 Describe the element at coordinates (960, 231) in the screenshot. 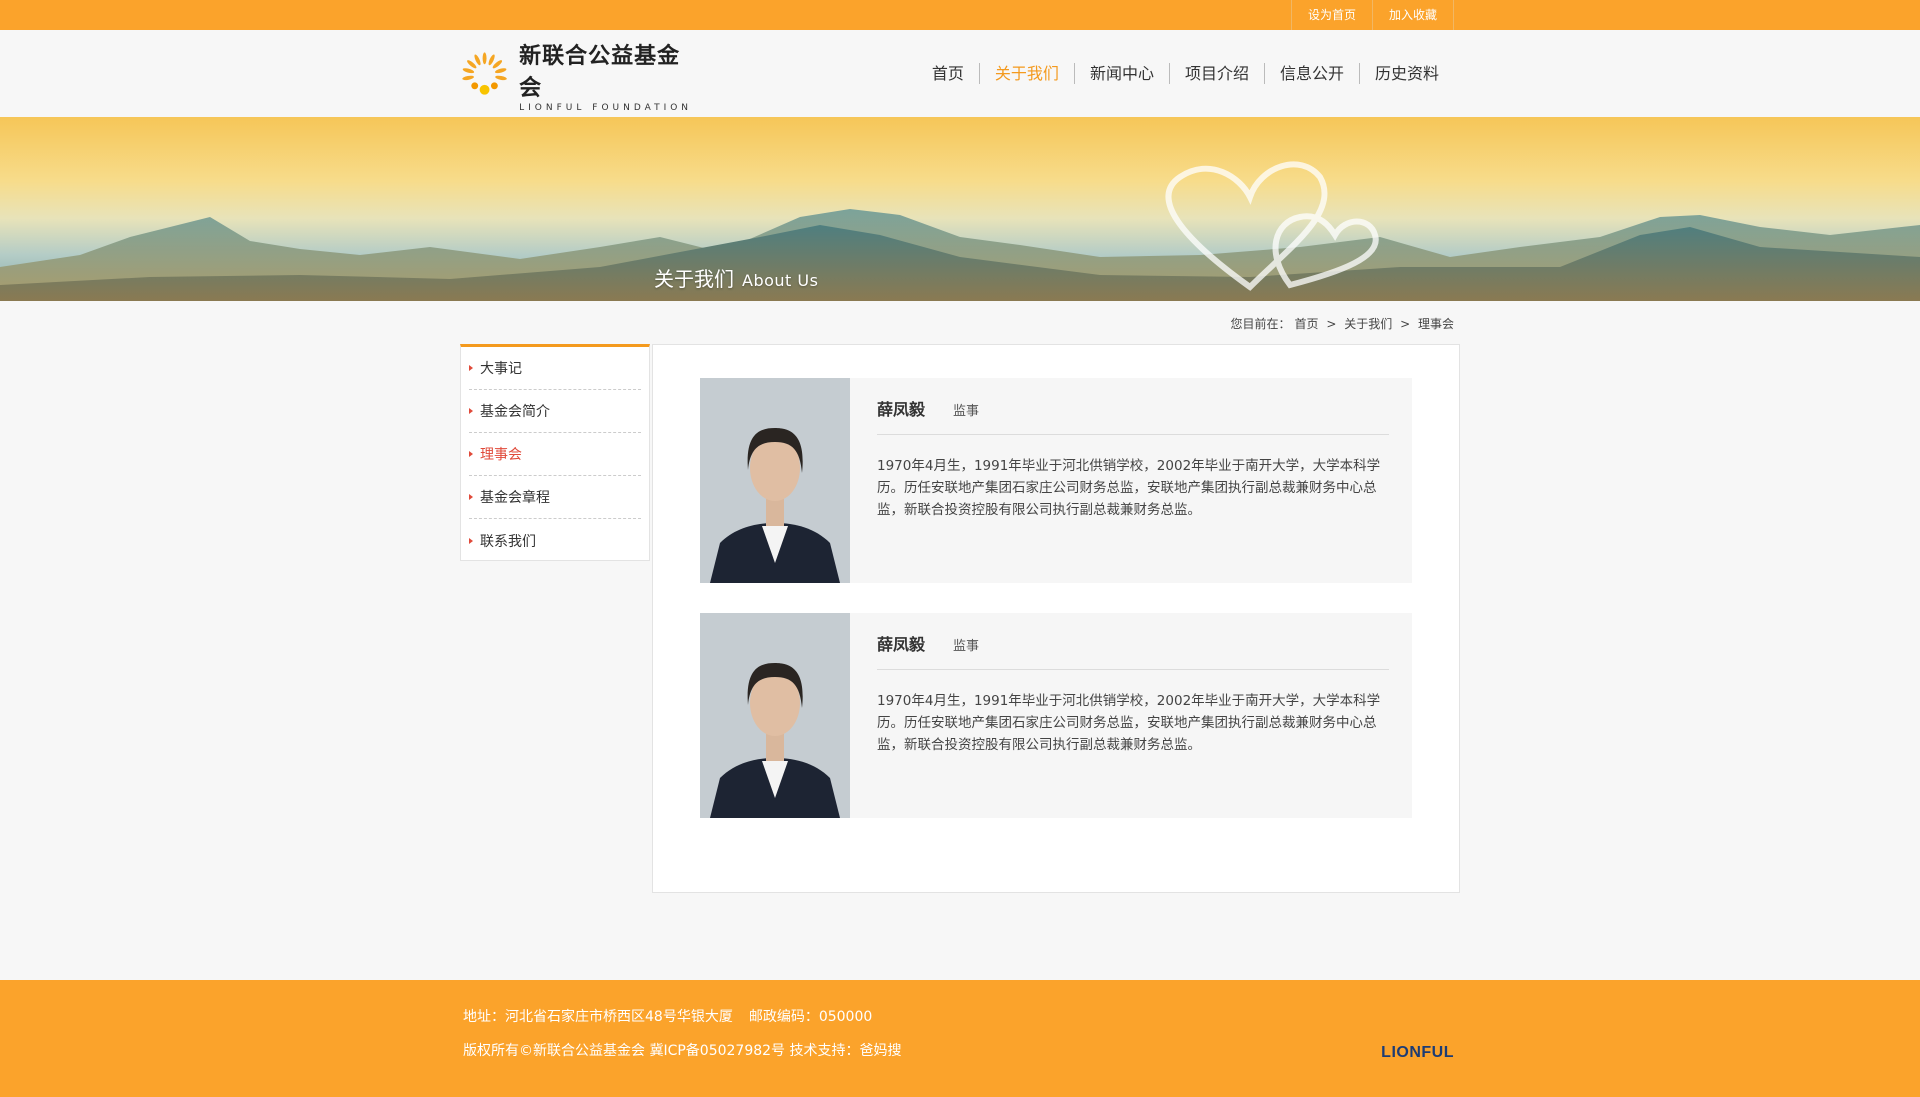

I see `mountain-landscape-image` at that location.